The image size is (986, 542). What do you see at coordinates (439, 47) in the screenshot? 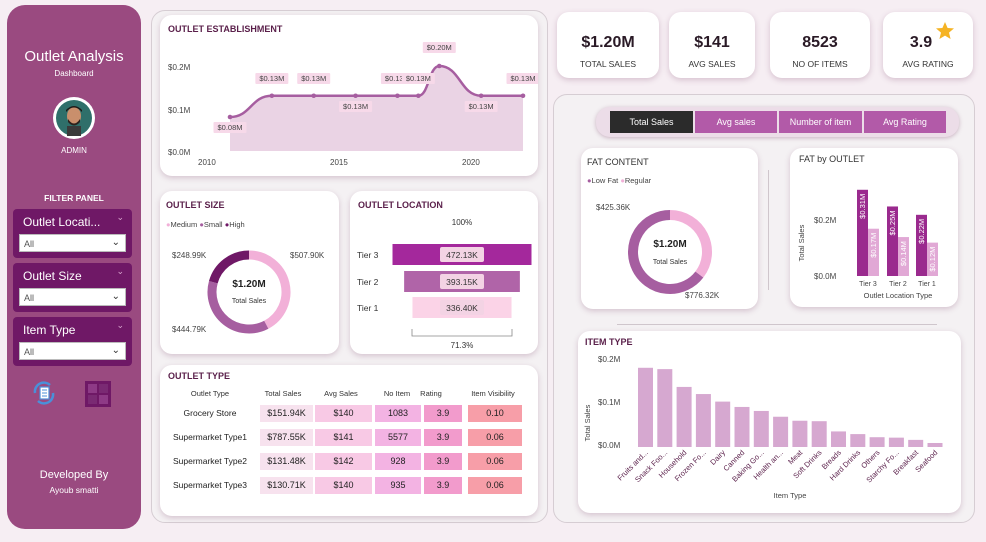
I see `data-label: $0.20M` at bounding box center [439, 47].